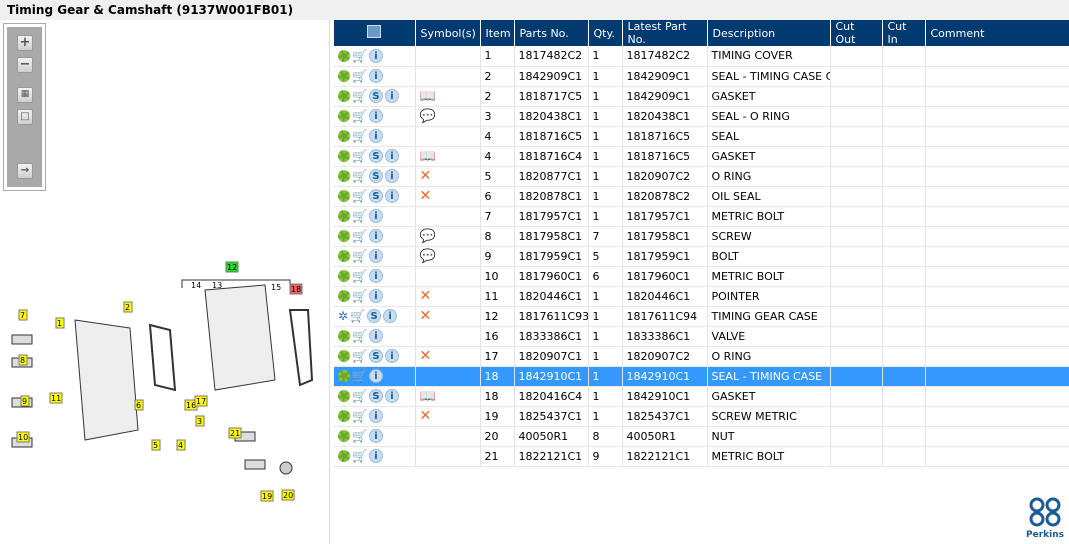 The width and height of the screenshot is (1069, 544). Describe the element at coordinates (201, 401) in the screenshot. I see `callout-label: 17` at that location.